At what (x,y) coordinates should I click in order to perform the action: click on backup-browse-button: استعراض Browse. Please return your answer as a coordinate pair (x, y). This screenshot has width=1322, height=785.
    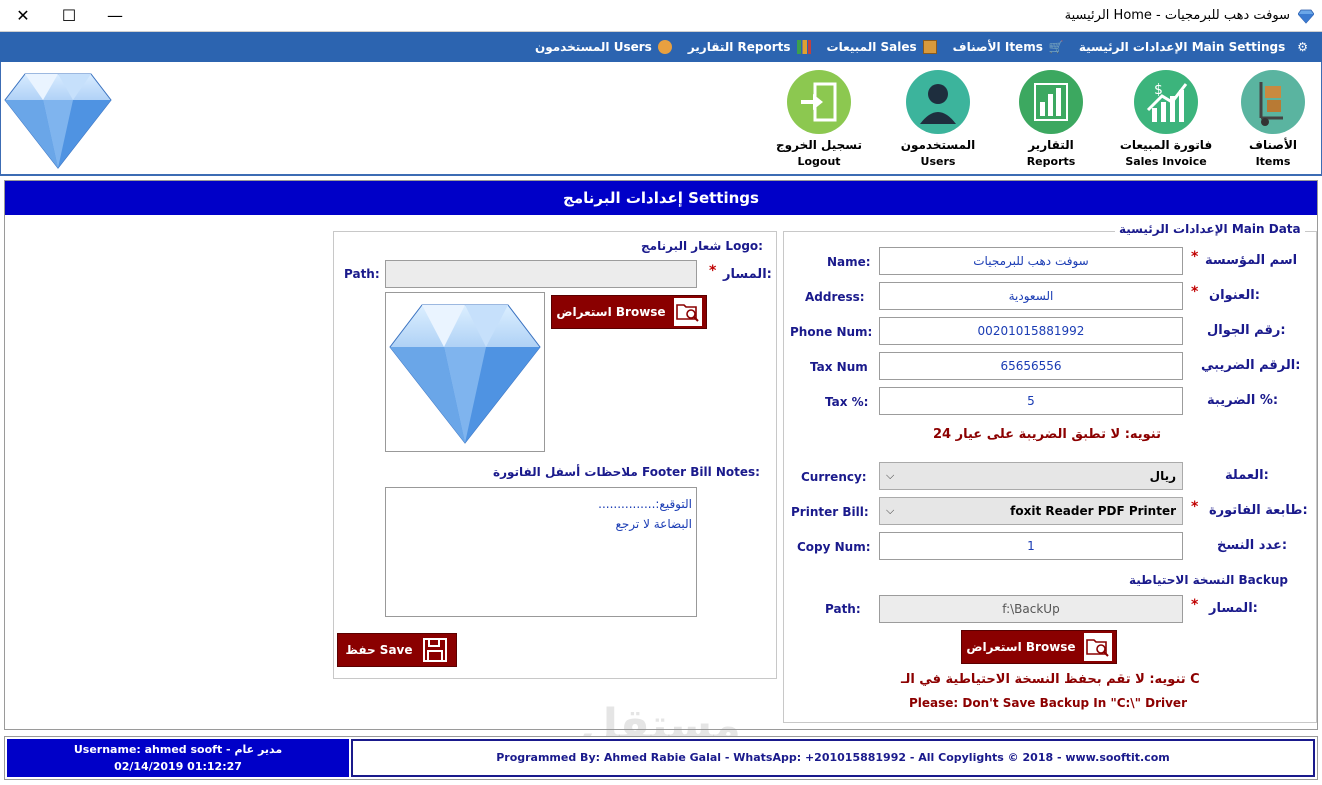
    Looking at the image, I should click on (1039, 647).